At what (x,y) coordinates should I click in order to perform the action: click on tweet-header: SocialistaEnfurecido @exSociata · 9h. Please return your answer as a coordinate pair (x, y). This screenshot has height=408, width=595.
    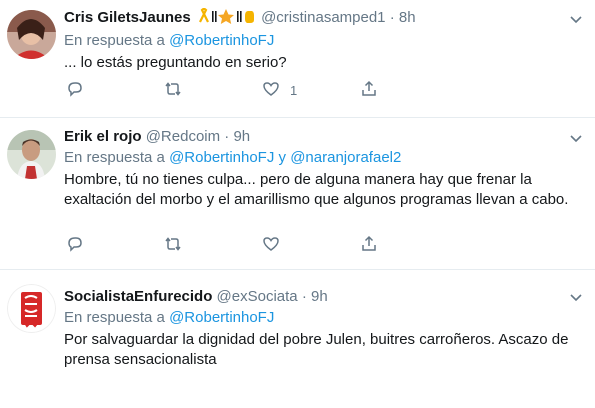
    Looking at the image, I should click on (322, 297).